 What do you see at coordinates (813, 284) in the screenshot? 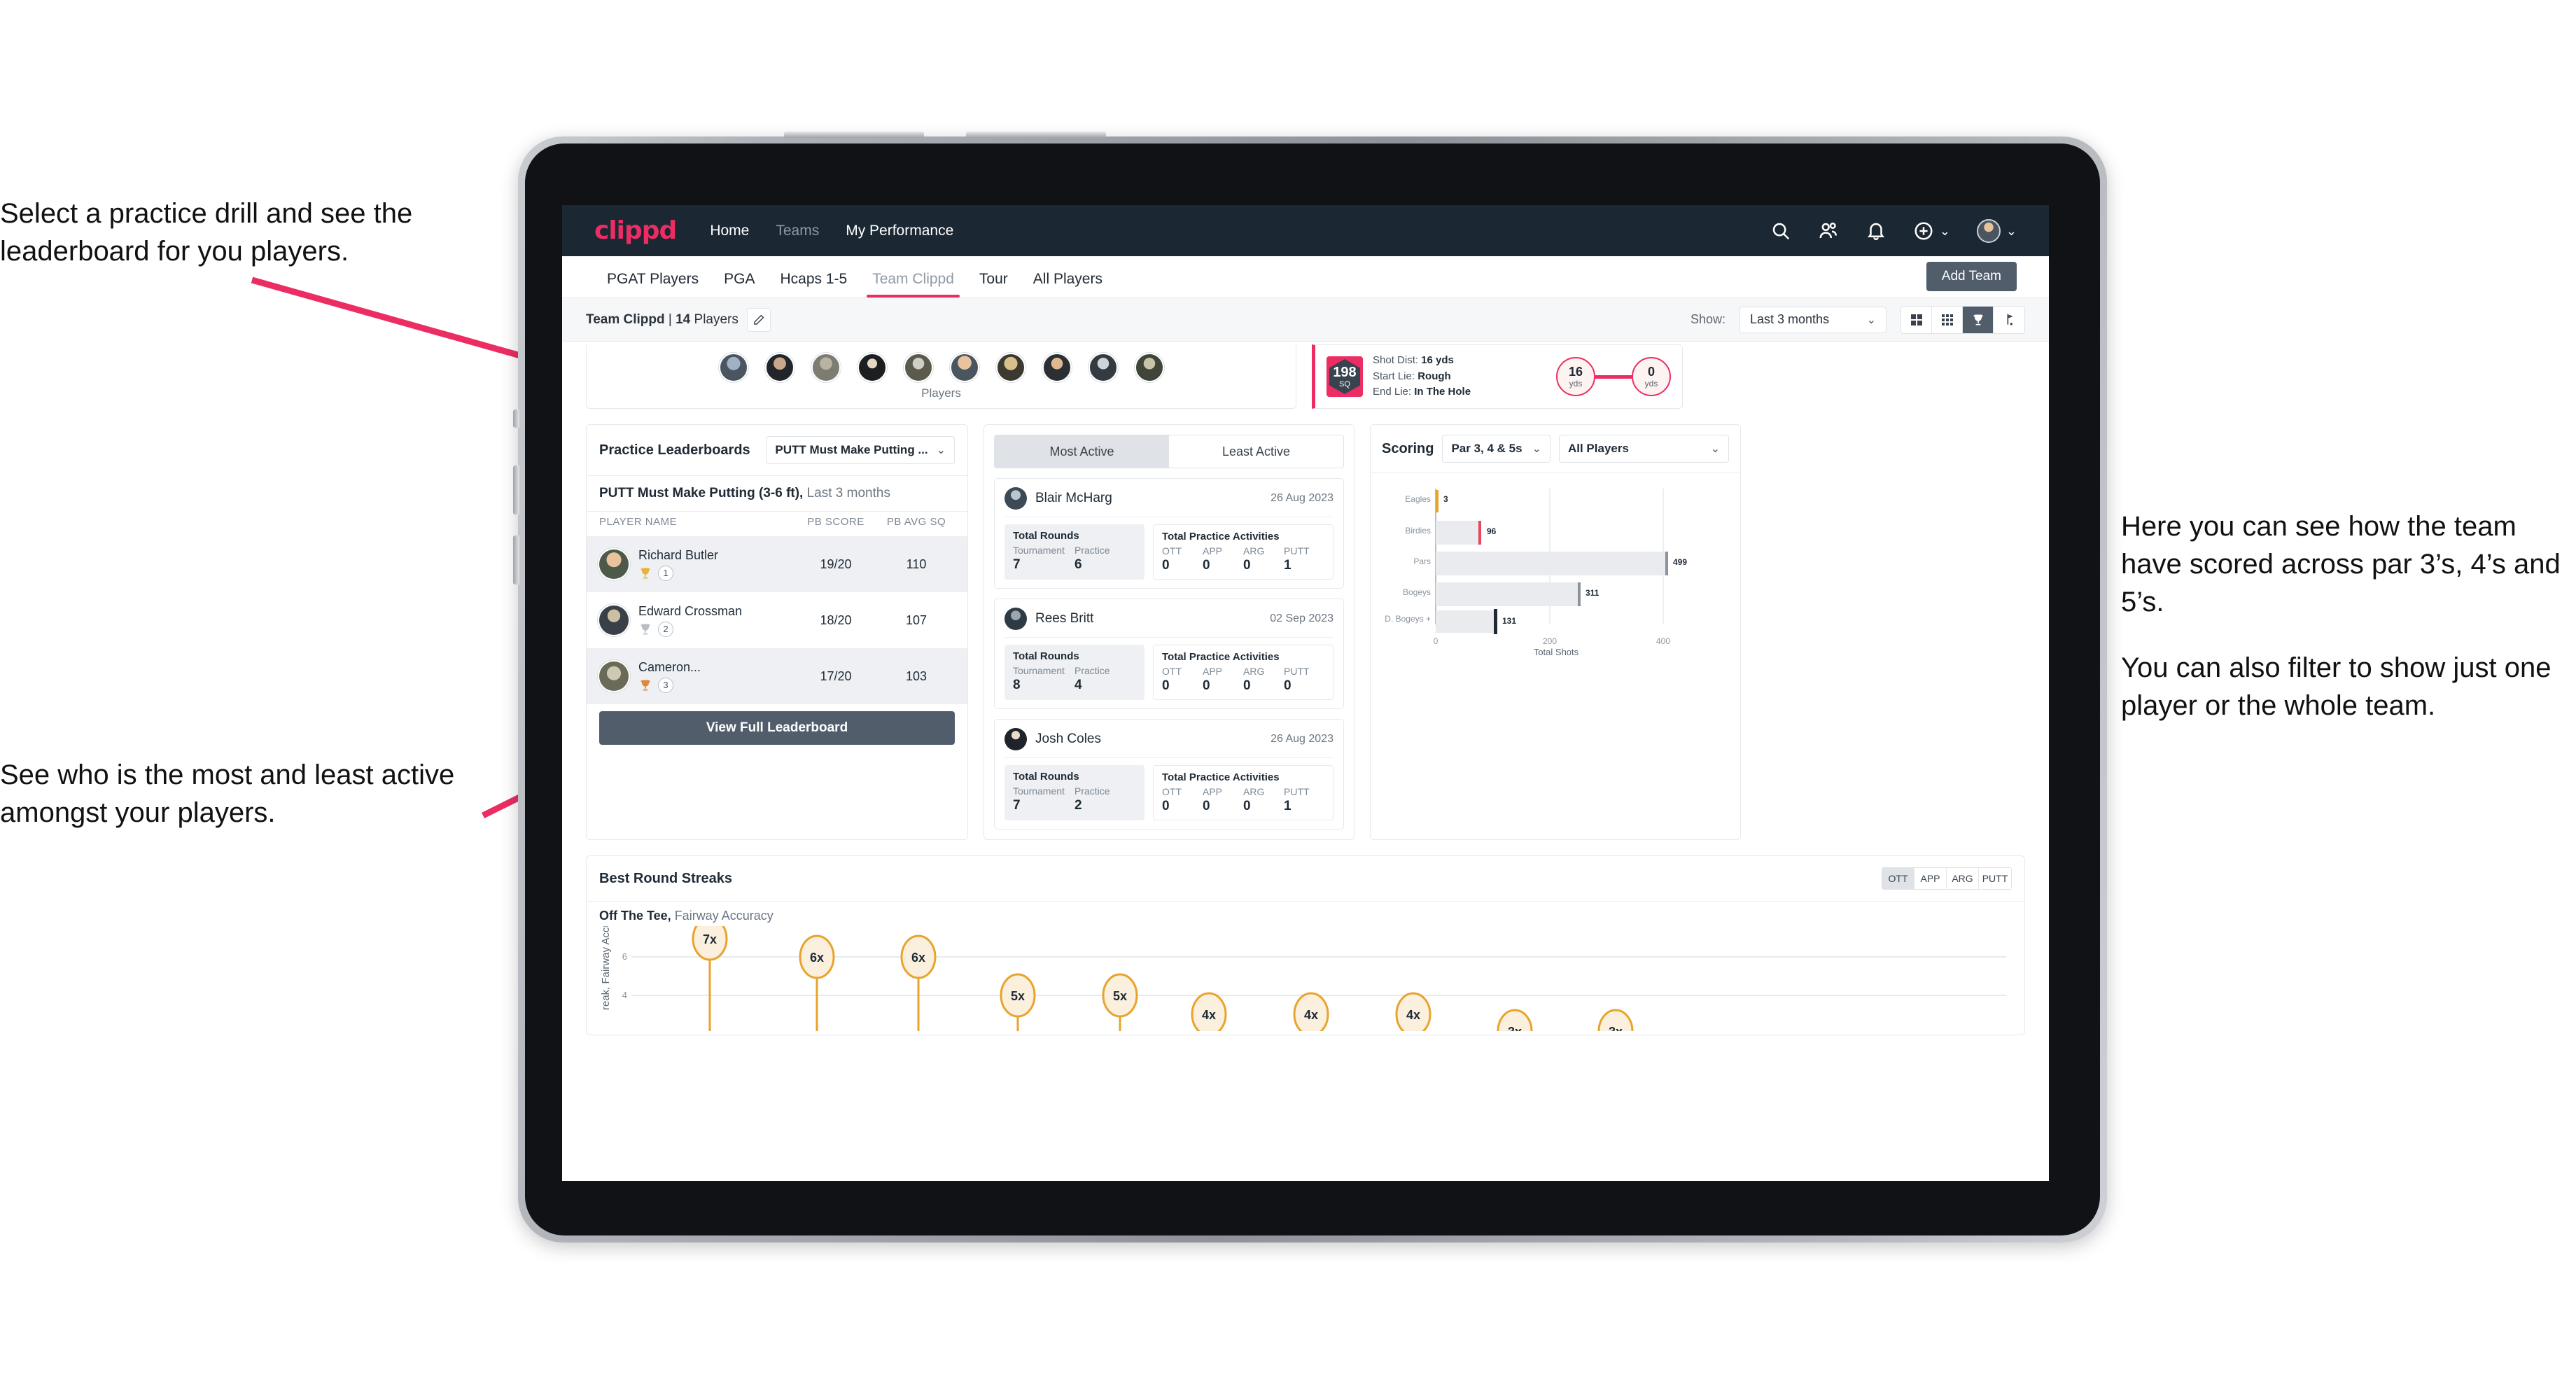
I see `tab-hcaps-1-5: Hcaps 1-5` at bounding box center [813, 284].